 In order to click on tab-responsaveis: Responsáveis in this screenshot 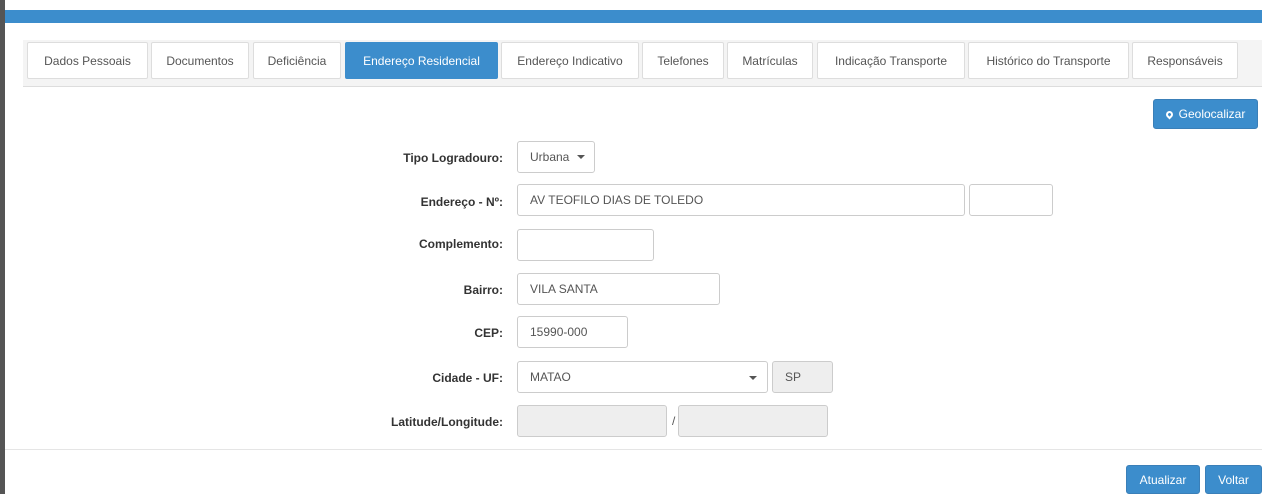, I will do `click(1185, 60)`.